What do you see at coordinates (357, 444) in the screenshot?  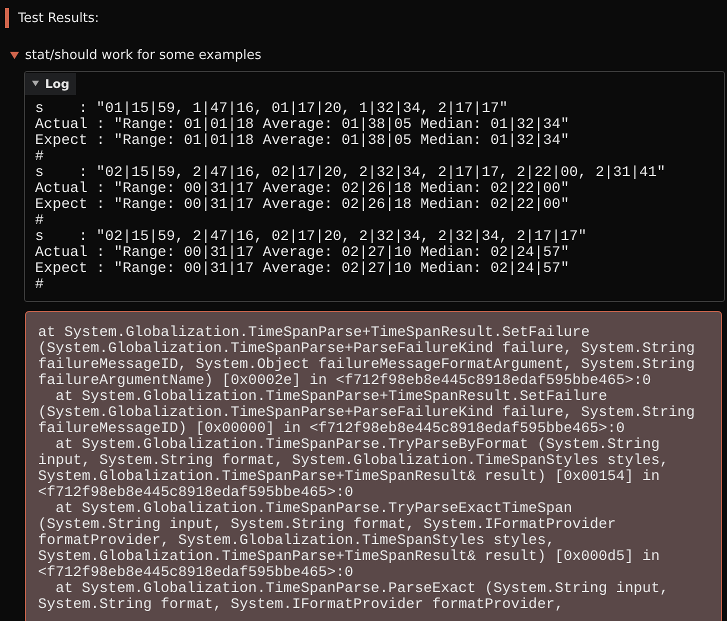 I see `stack-trace-line: at System.Globalization.TimeSpanParse.TryParseByFormat (System.String` at bounding box center [357, 444].